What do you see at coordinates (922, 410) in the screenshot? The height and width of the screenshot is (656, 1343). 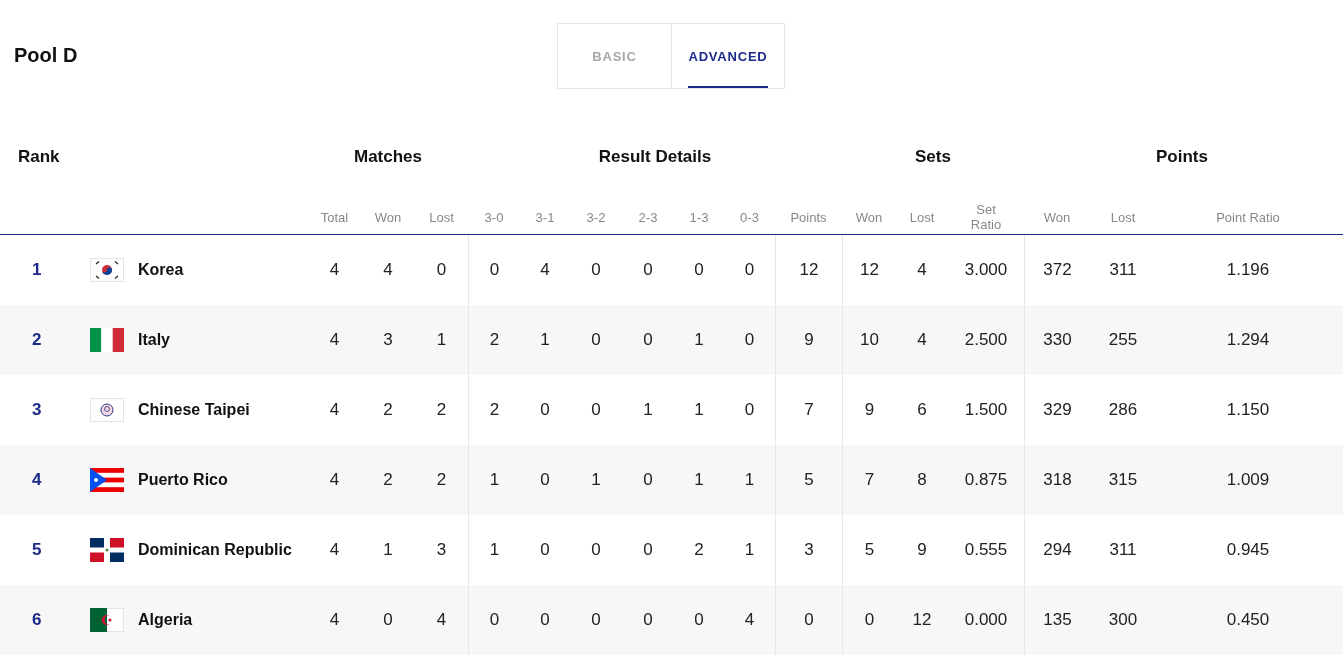 I see `table-cell: 6` at bounding box center [922, 410].